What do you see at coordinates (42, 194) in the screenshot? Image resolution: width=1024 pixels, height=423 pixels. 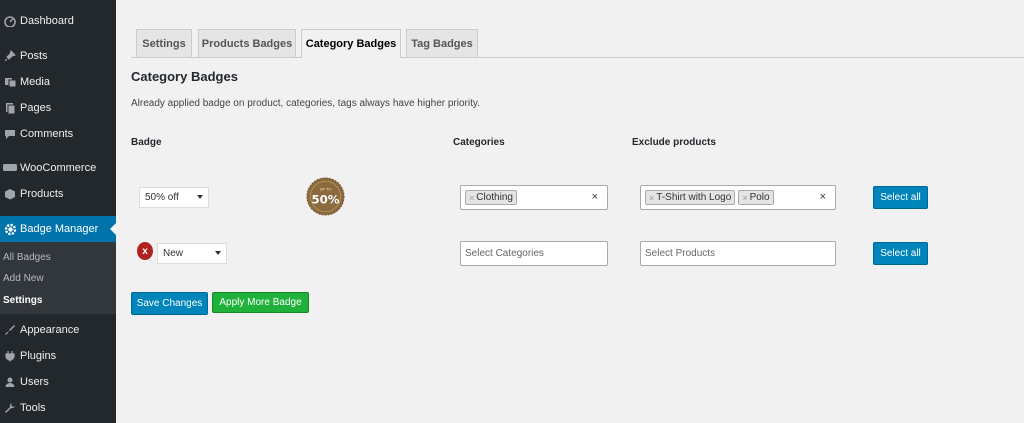 I see `menu-label: Products` at bounding box center [42, 194].